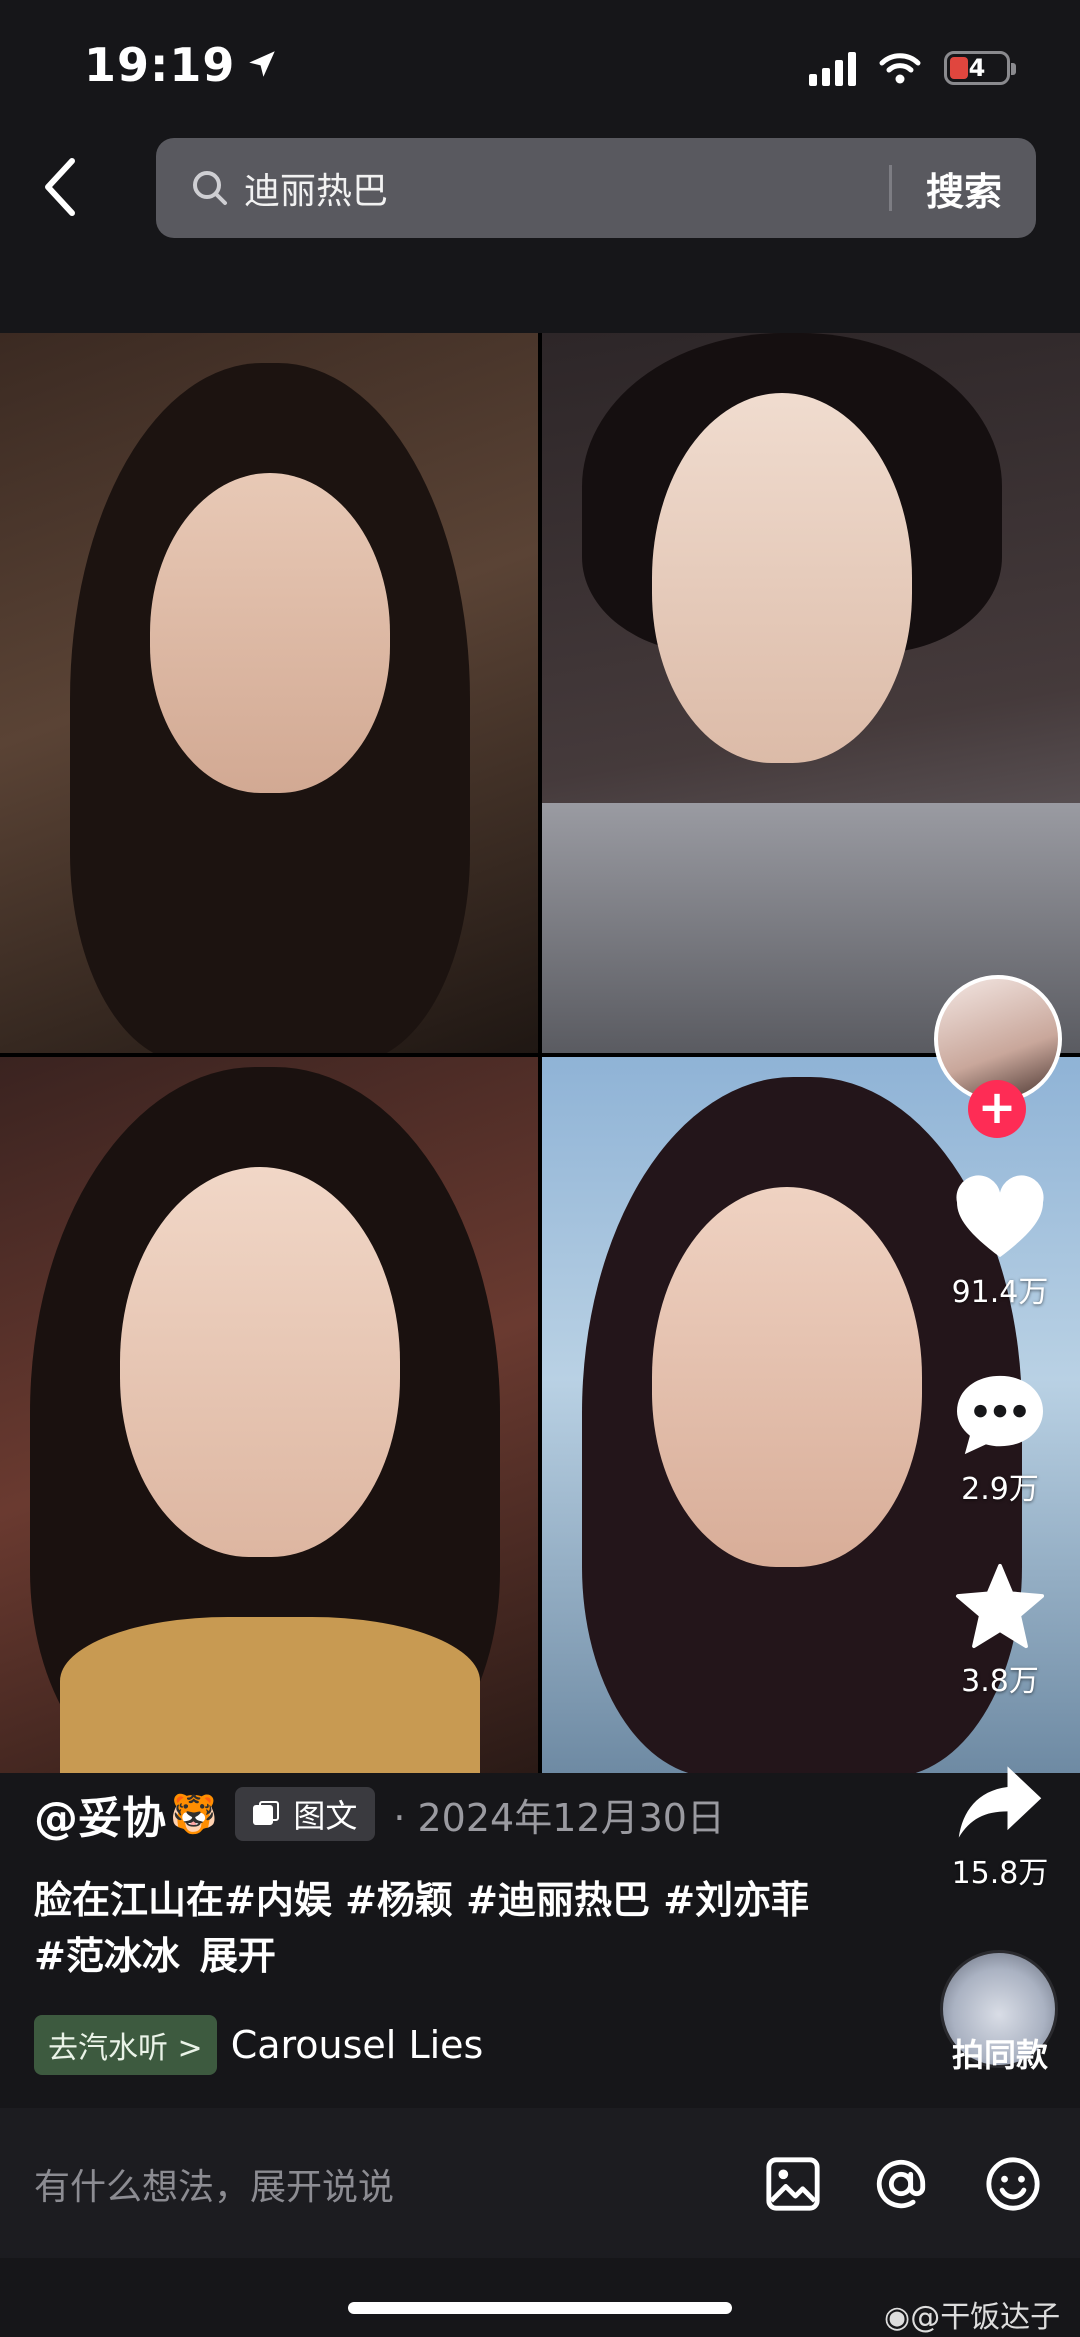  I want to click on search-button: 搜索, so click(964, 188).